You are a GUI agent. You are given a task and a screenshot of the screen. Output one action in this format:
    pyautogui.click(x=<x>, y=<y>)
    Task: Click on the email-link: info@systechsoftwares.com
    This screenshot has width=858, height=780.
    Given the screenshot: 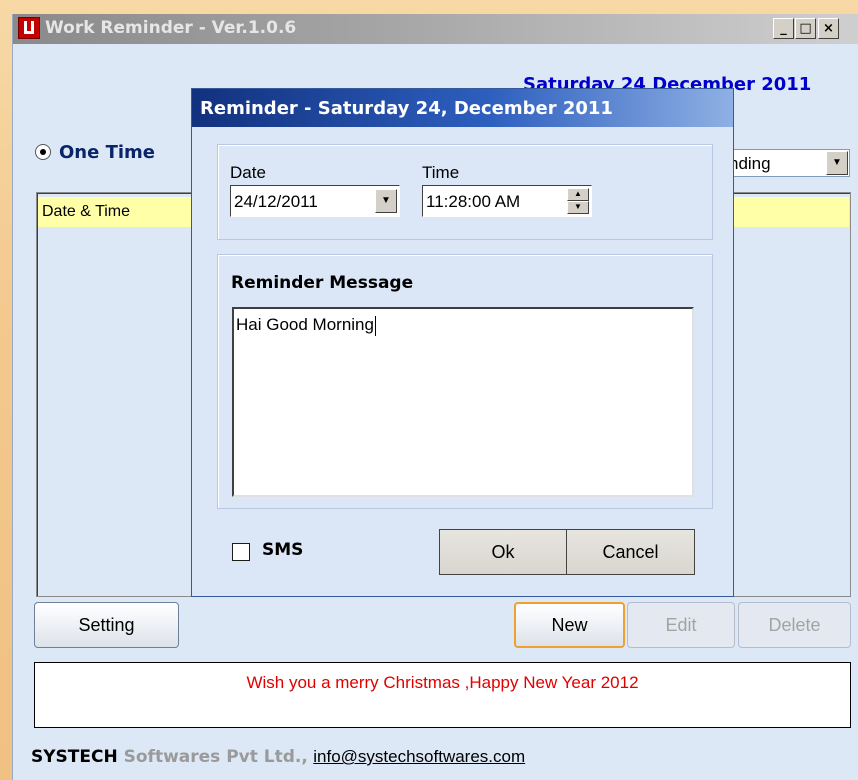 What is the action you would take?
    pyautogui.click(x=419, y=756)
    